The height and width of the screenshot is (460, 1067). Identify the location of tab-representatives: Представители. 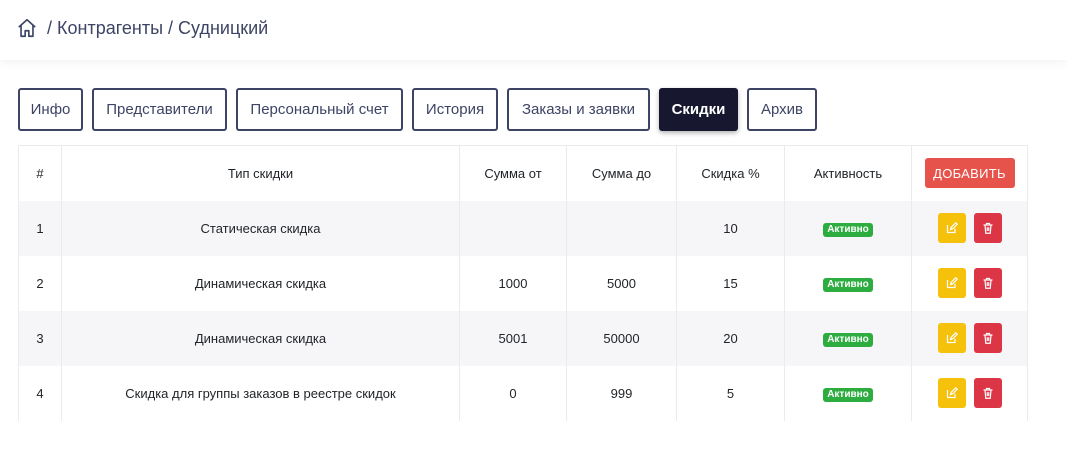
(159, 109).